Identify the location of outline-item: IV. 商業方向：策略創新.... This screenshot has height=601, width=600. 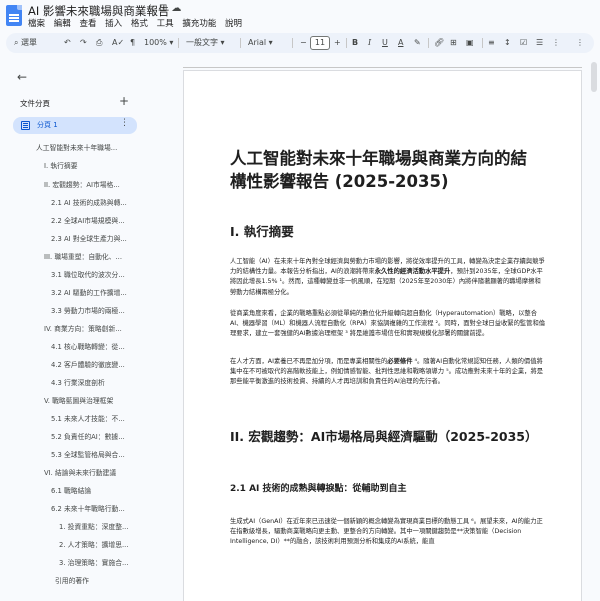
(83, 328).